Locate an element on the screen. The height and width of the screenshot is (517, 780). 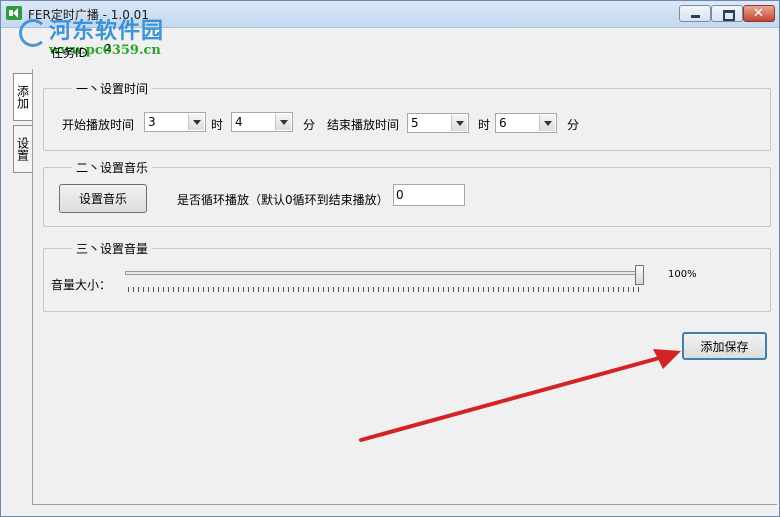
task-id-label: 任务ID is located at coordinates (69, 53).